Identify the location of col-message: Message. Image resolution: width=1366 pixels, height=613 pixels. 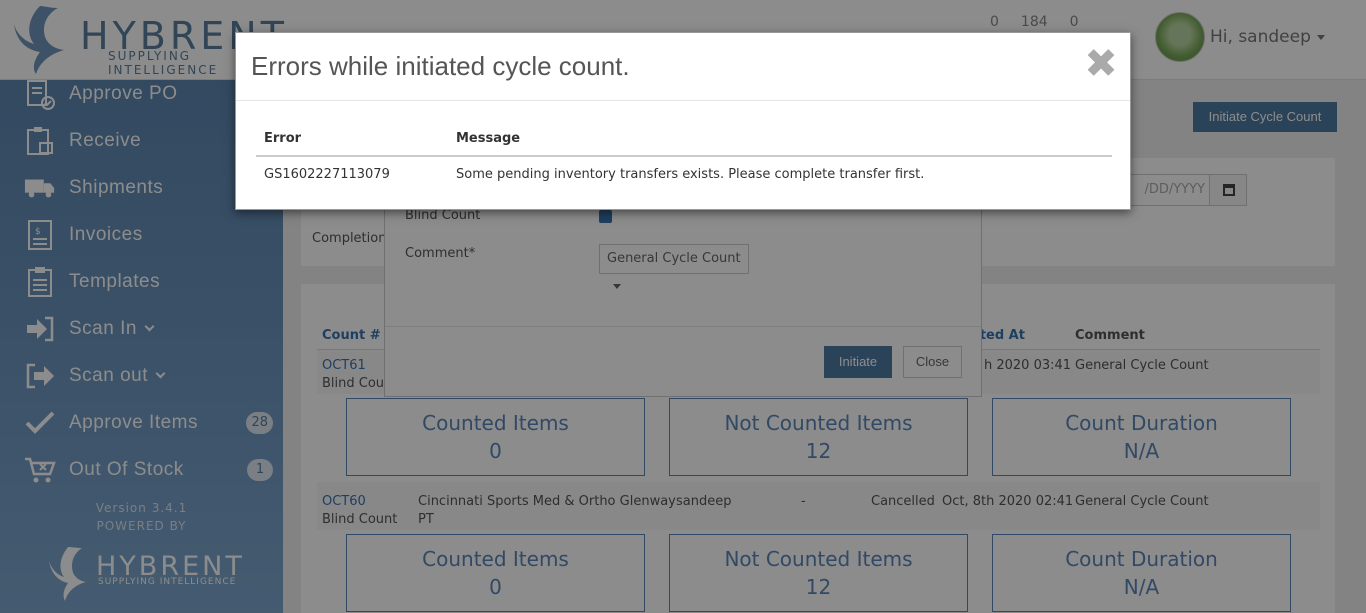
(488, 138).